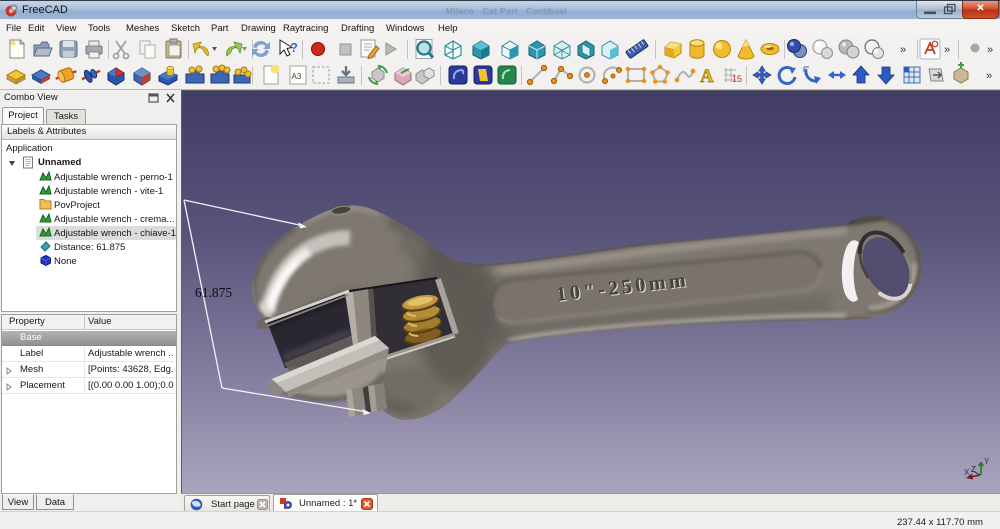  What do you see at coordinates (967, 472) in the screenshot?
I see `svg-text: X` at bounding box center [967, 472].